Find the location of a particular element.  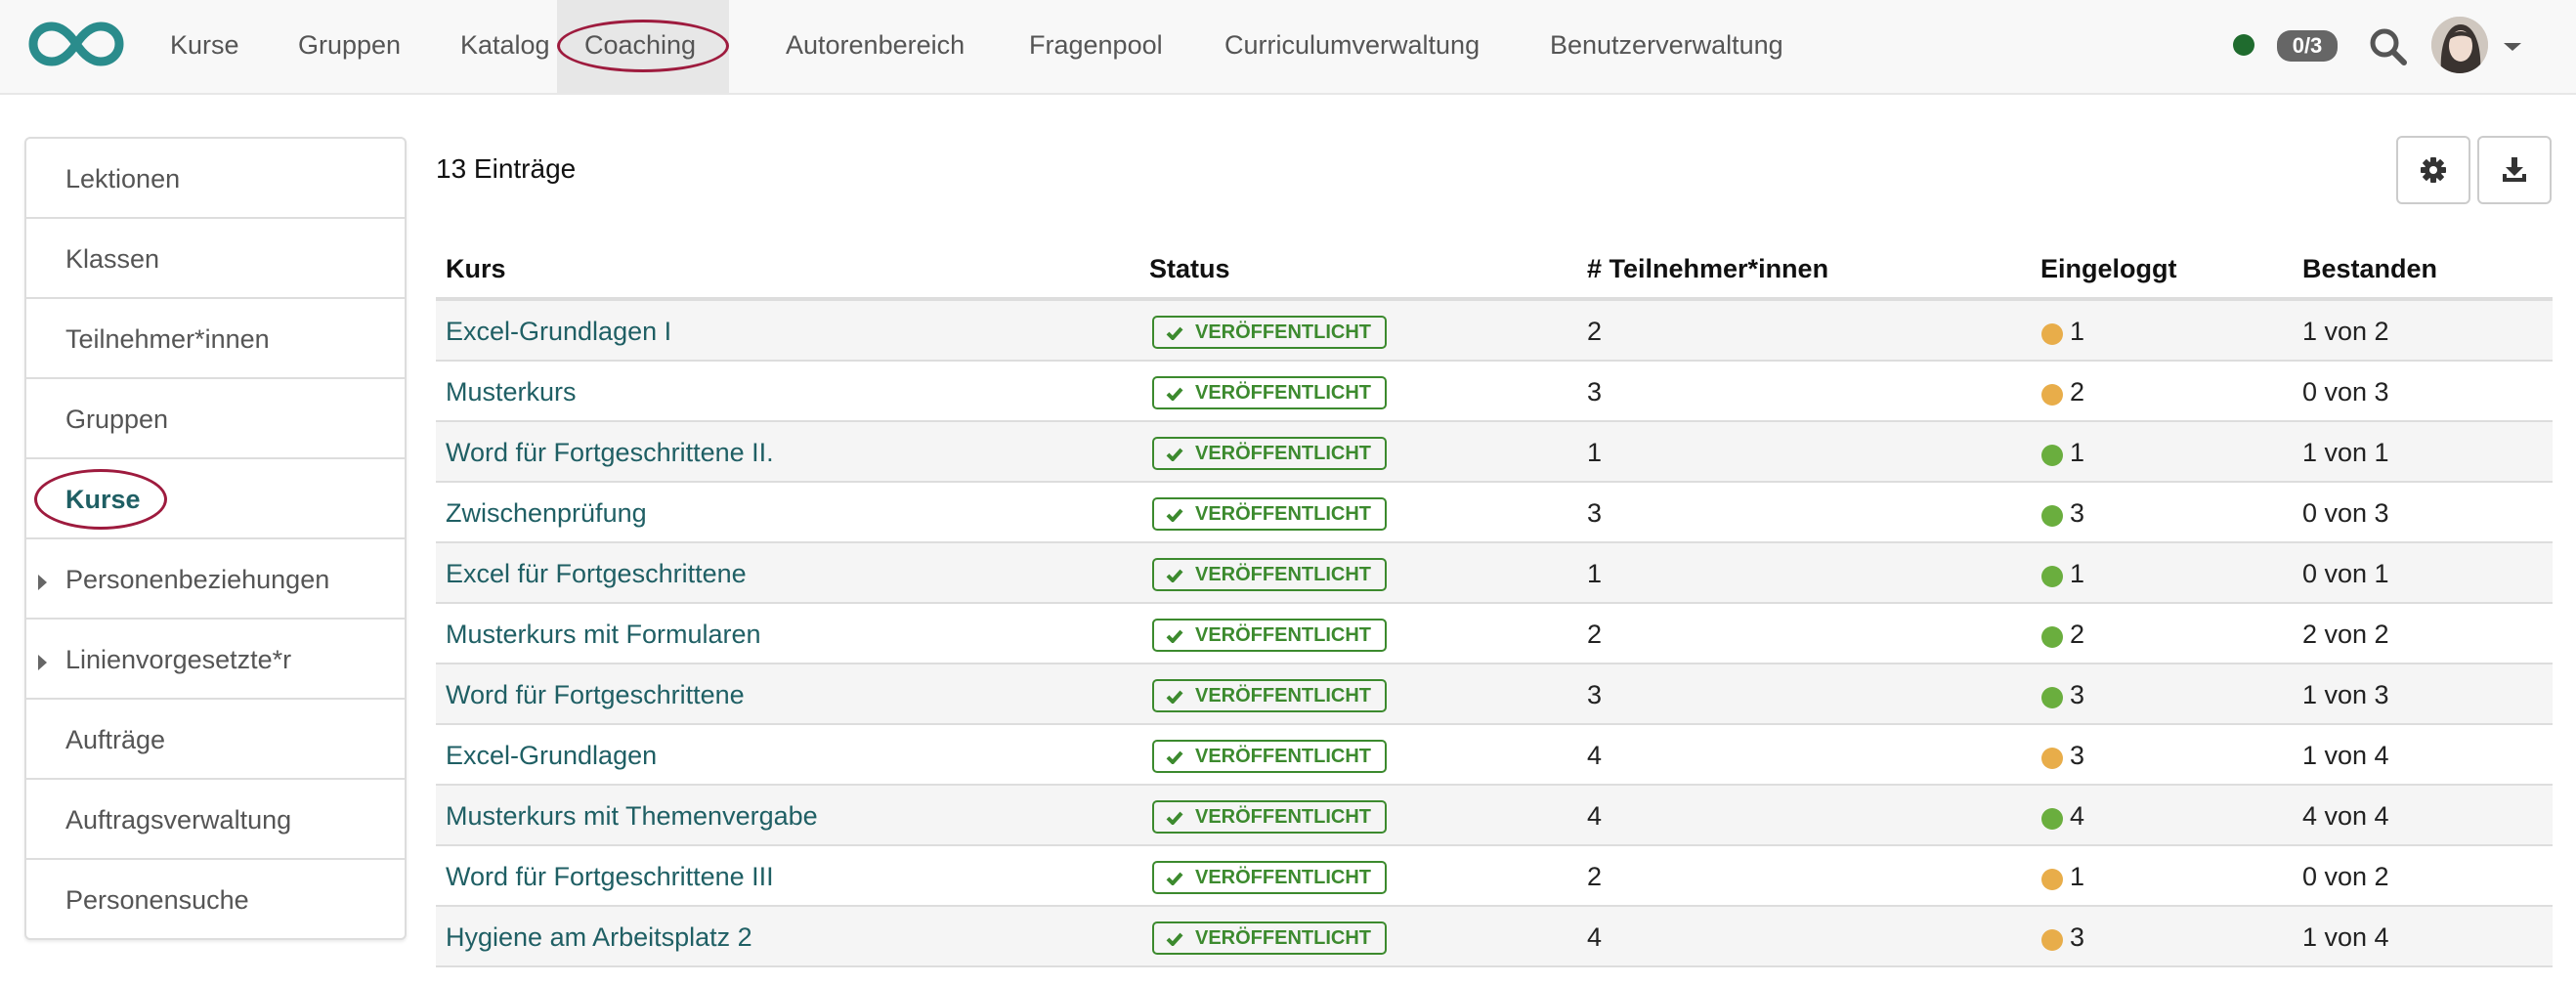

nav-item-benutzerverwaltung: Benutzerverwaltung is located at coordinates (1666, 47).